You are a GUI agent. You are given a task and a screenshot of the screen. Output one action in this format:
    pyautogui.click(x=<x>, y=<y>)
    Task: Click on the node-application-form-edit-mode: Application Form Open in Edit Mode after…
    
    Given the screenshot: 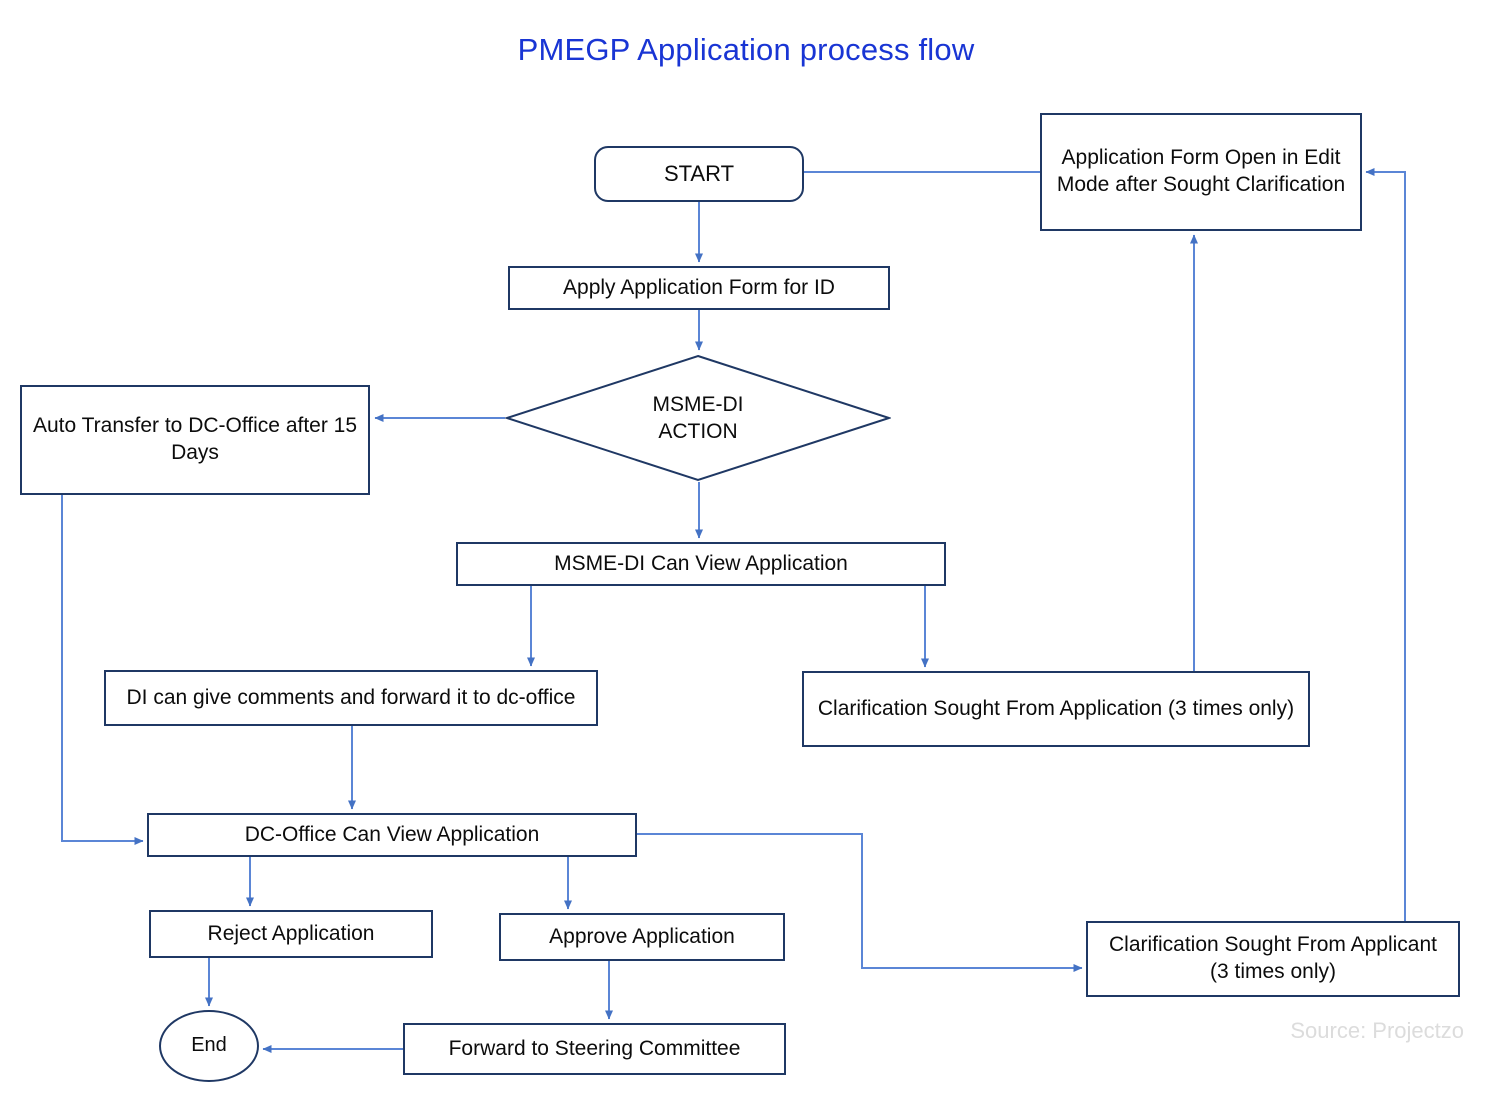 What is the action you would take?
    pyautogui.click(x=1201, y=172)
    